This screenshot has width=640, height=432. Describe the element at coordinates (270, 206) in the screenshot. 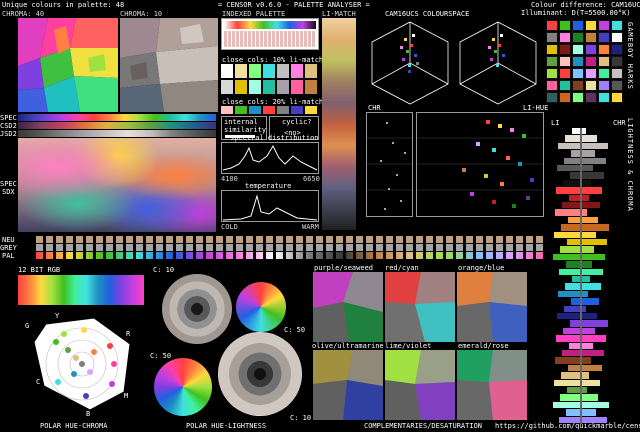

I see `temperature-chart` at that location.